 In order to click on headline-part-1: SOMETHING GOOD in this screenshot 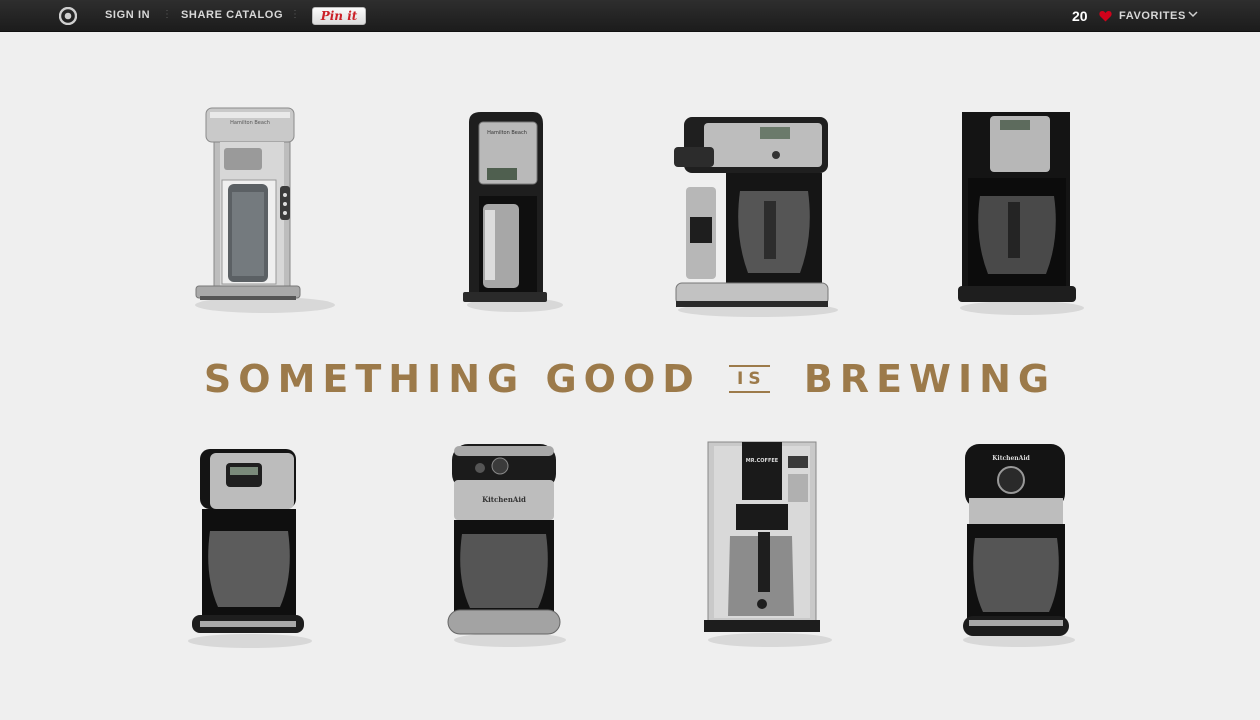, I will do `click(452, 378)`.